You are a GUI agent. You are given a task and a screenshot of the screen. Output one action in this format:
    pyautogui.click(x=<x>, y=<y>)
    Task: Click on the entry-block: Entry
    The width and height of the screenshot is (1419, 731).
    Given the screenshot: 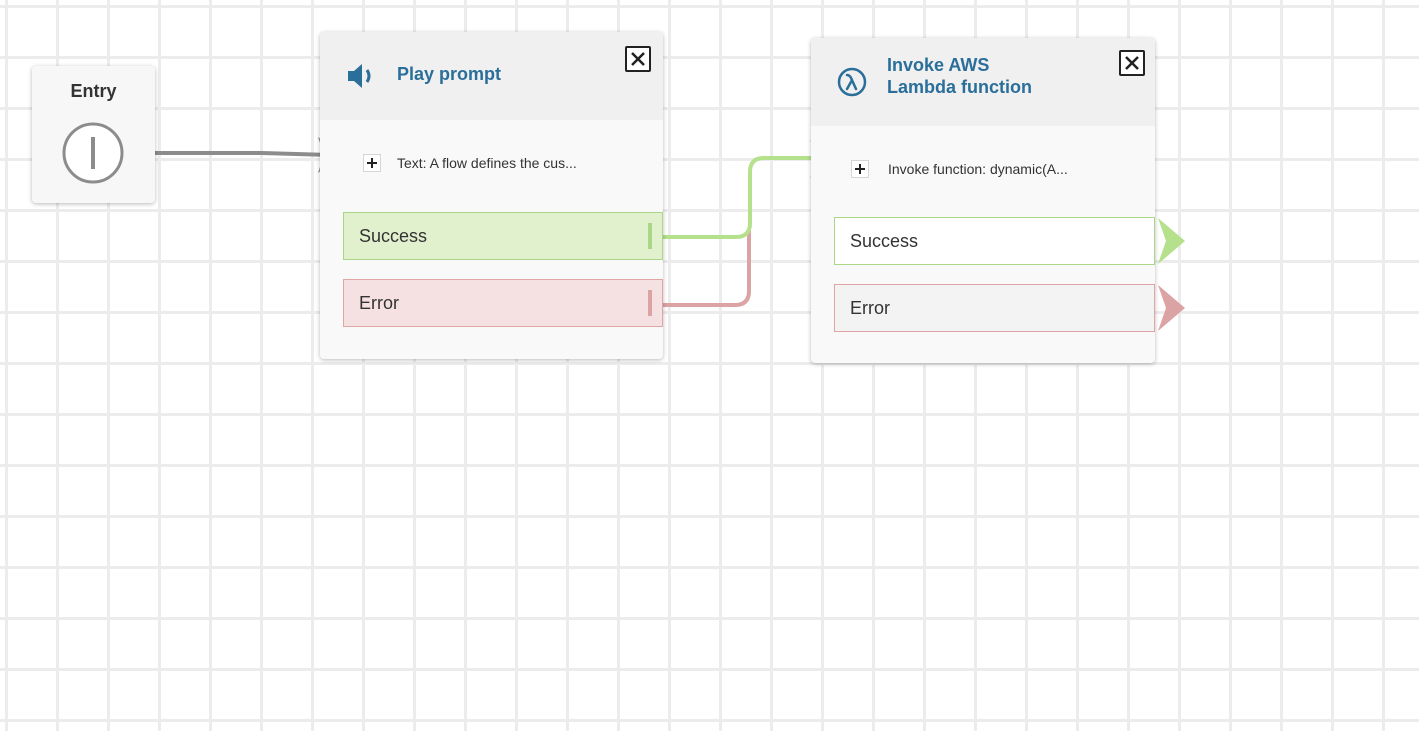 What is the action you would take?
    pyautogui.click(x=93, y=134)
    